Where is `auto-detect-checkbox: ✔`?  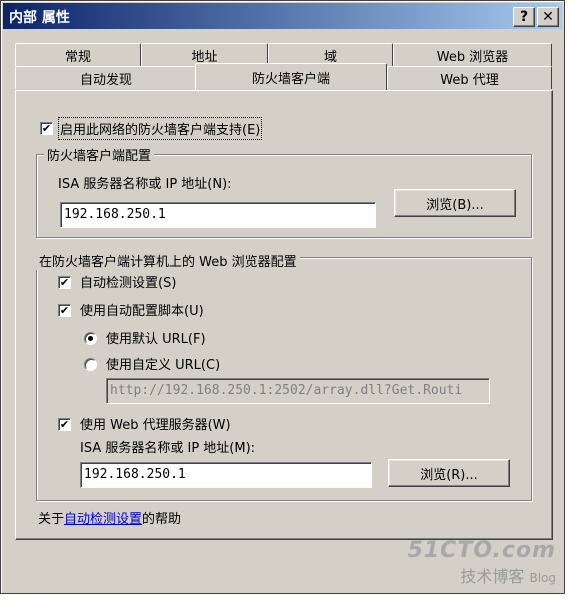 auto-detect-checkbox: ✔ is located at coordinates (64, 282).